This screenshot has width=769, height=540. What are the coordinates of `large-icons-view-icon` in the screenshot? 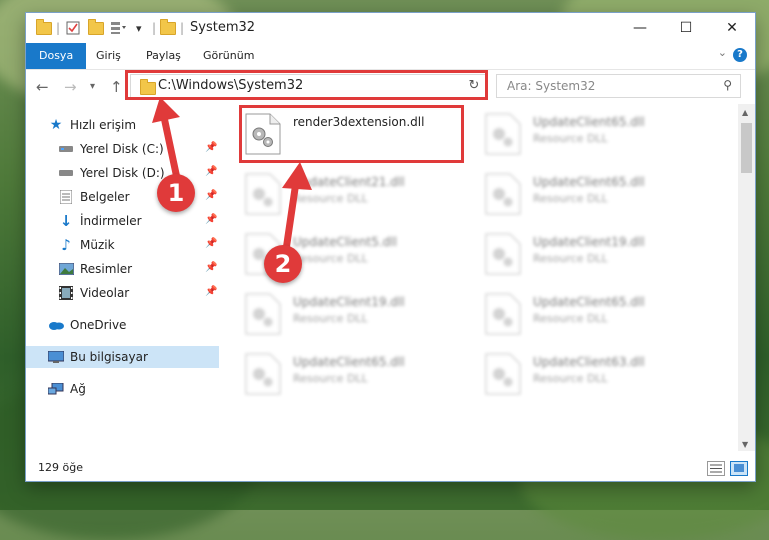 It's located at (739, 468).